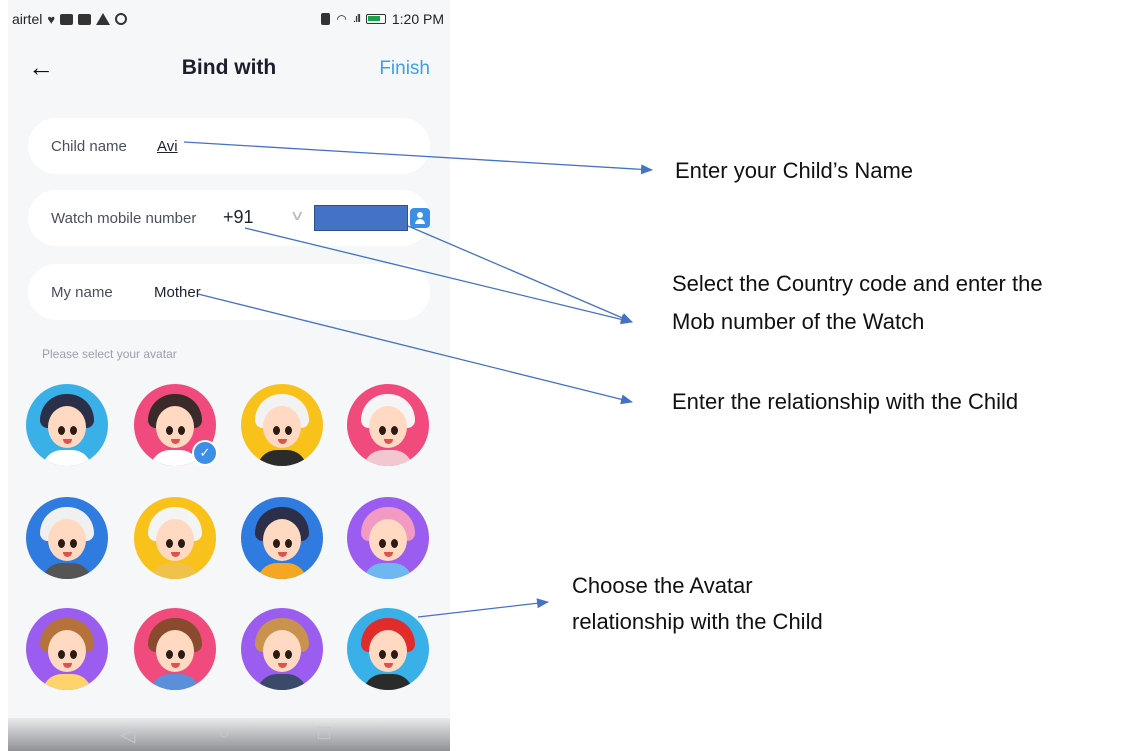 Image resolution: width=1128 pixels, height=751 pixels. What do you see at coordinates (418, 158) in the screenshot?
I see `arrow-child-name` at bounding box center [418, 158].